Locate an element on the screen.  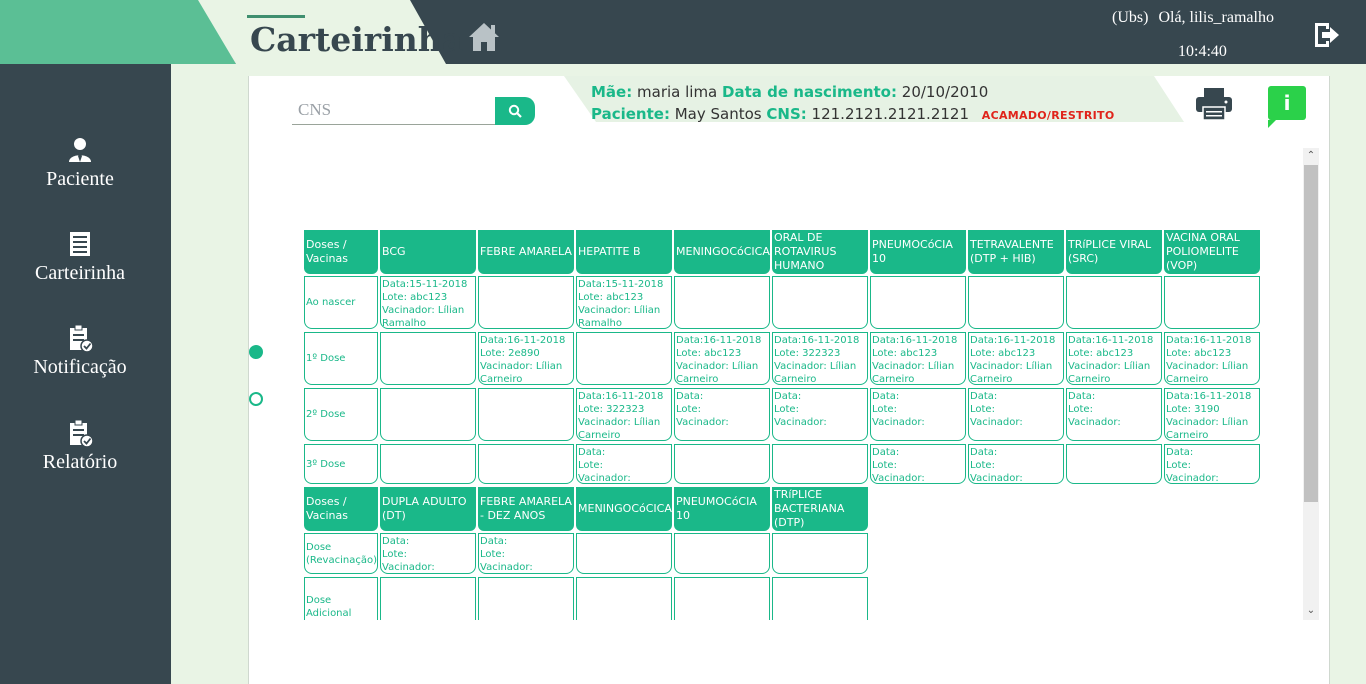
sidebar-item-label: Notificação is located at coordinates (80, 367).